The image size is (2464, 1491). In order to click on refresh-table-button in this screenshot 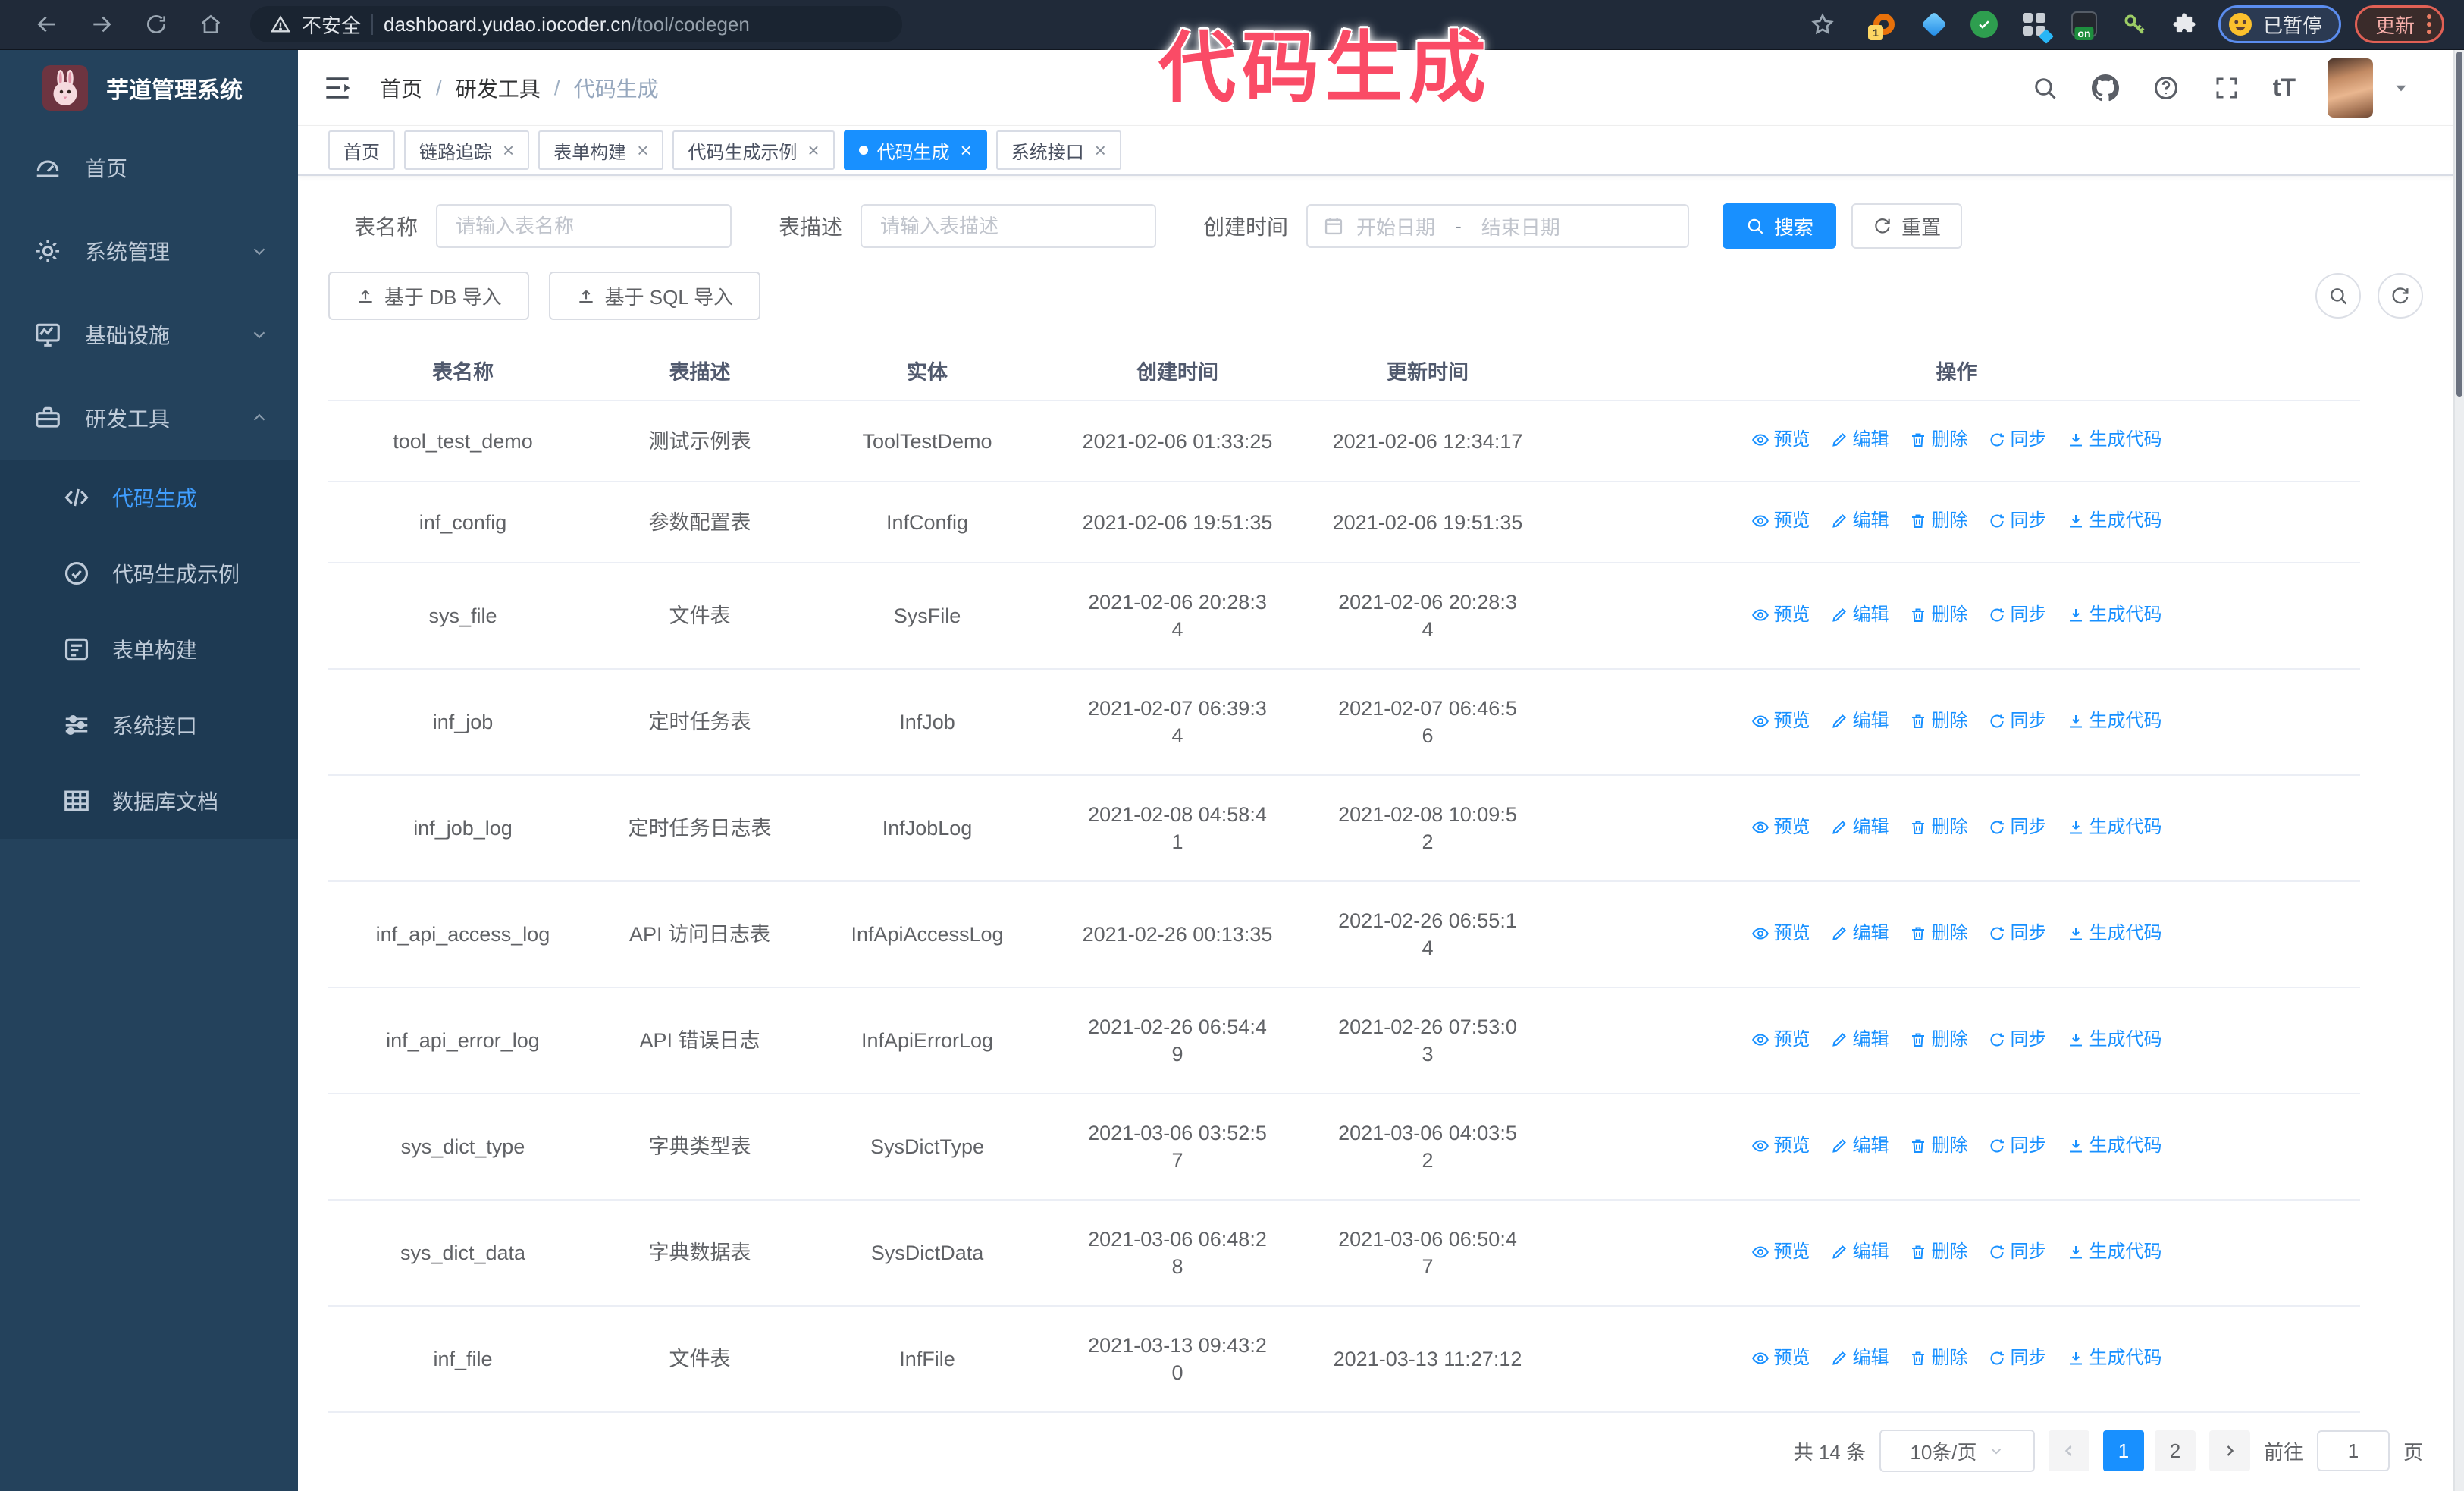, I will do `click(2401, 296)`.